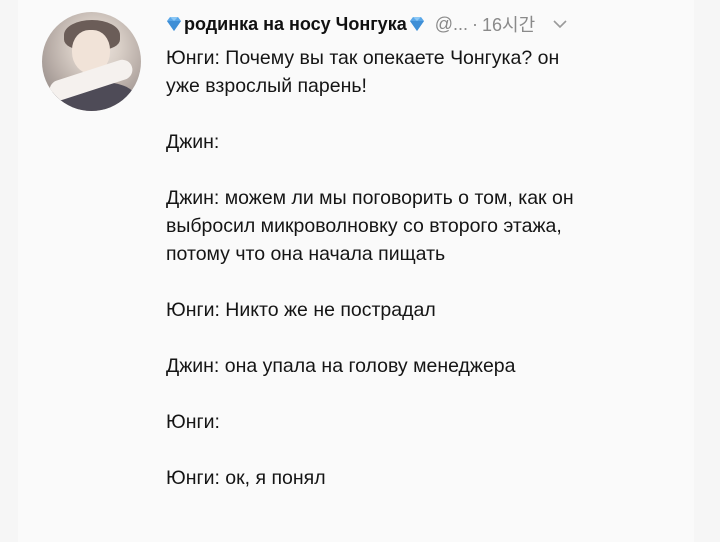 The width and height of the screenshot is (720, 542). Describe the element at coordinates (193, 142) in the screenshot. I see `tweet-line: Джин:` at that location.